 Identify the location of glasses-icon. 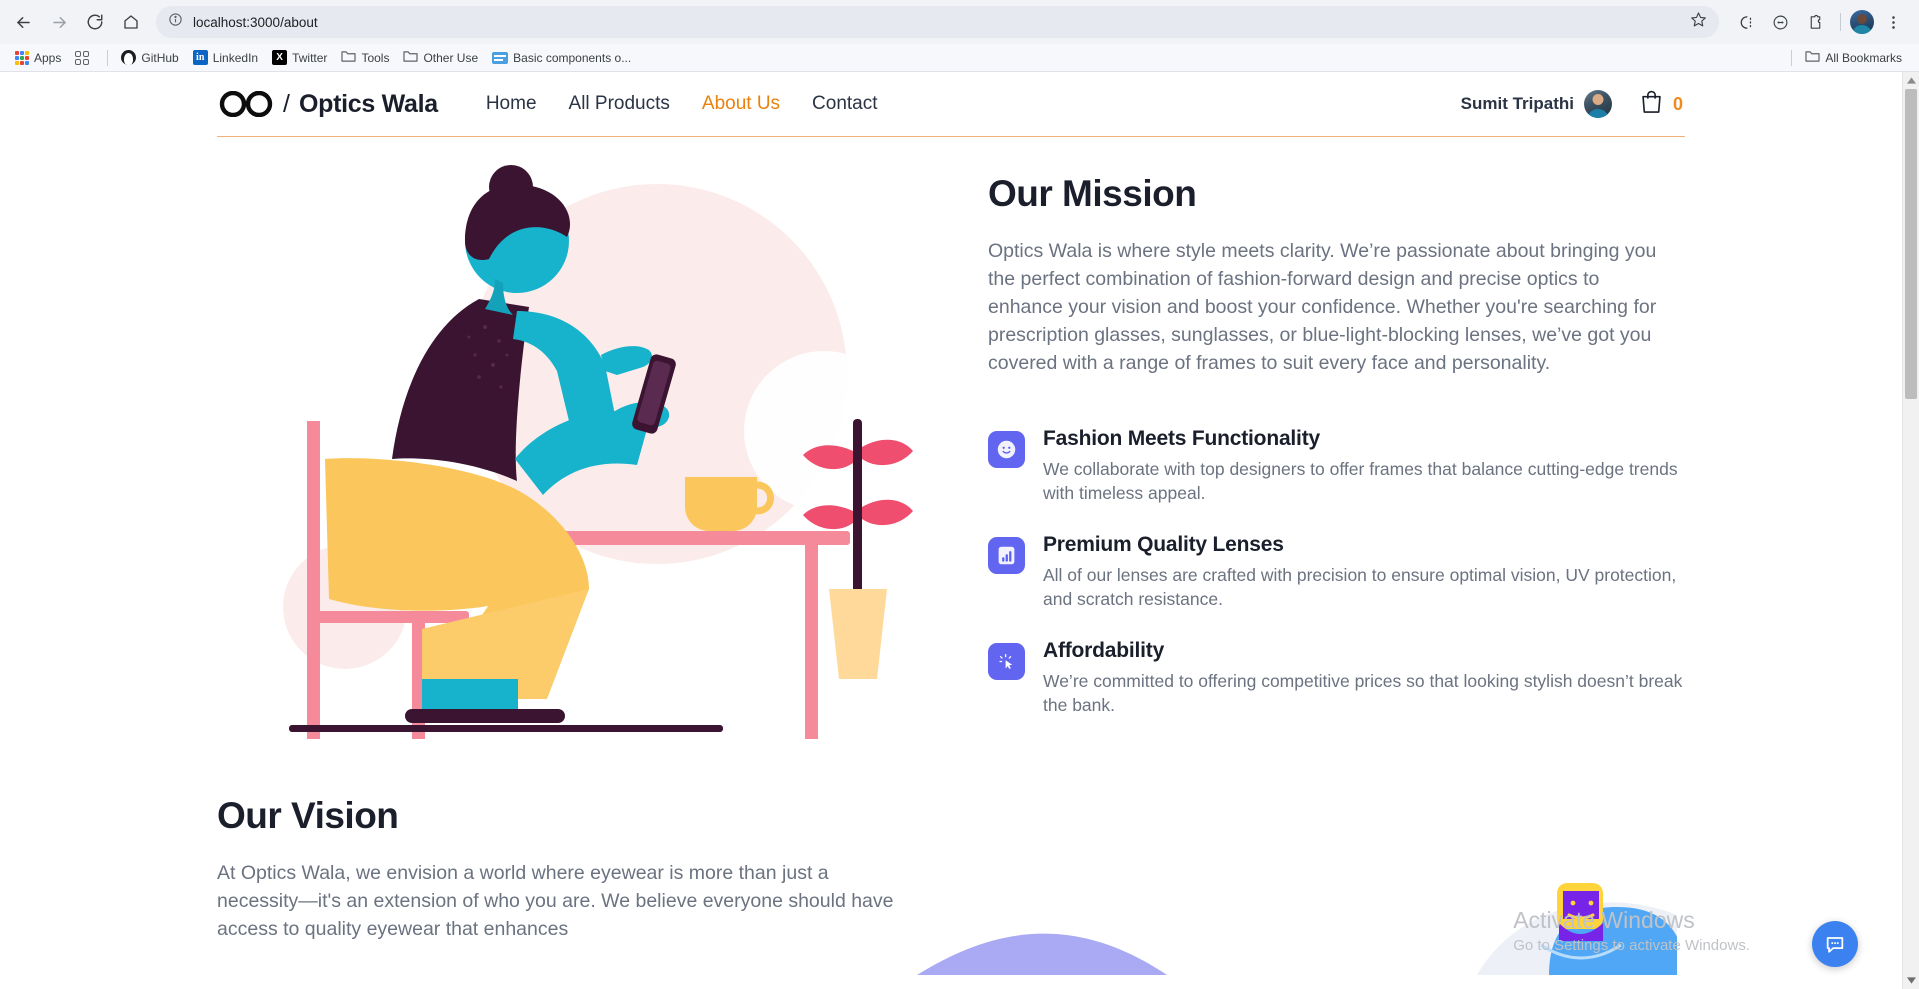
(246, 104).